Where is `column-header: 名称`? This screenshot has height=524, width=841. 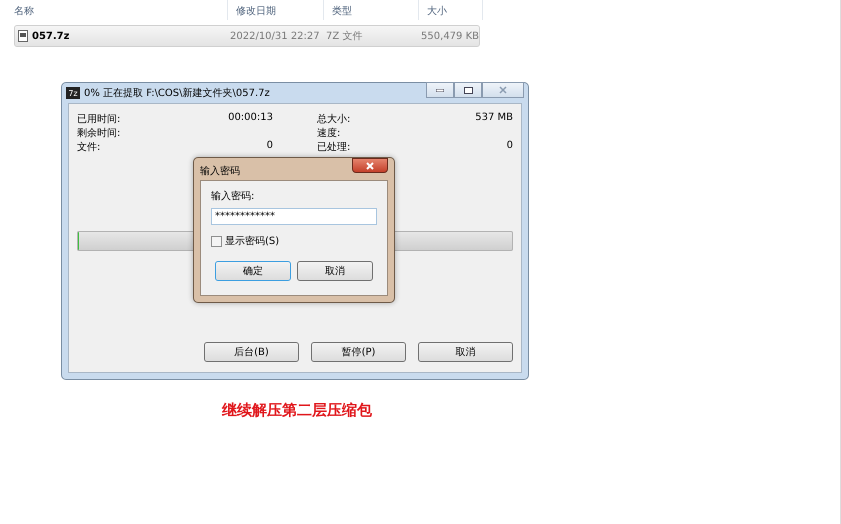 column-header: 名称 is located at coordinates (117, 10).